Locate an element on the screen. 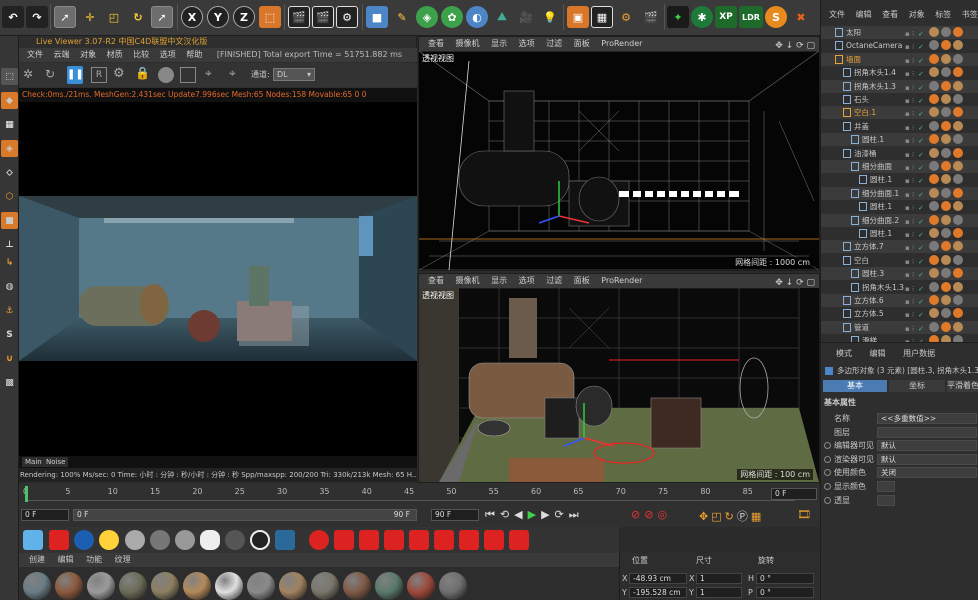  key-position-icon: ✥ is located at coordinates (705, 516).